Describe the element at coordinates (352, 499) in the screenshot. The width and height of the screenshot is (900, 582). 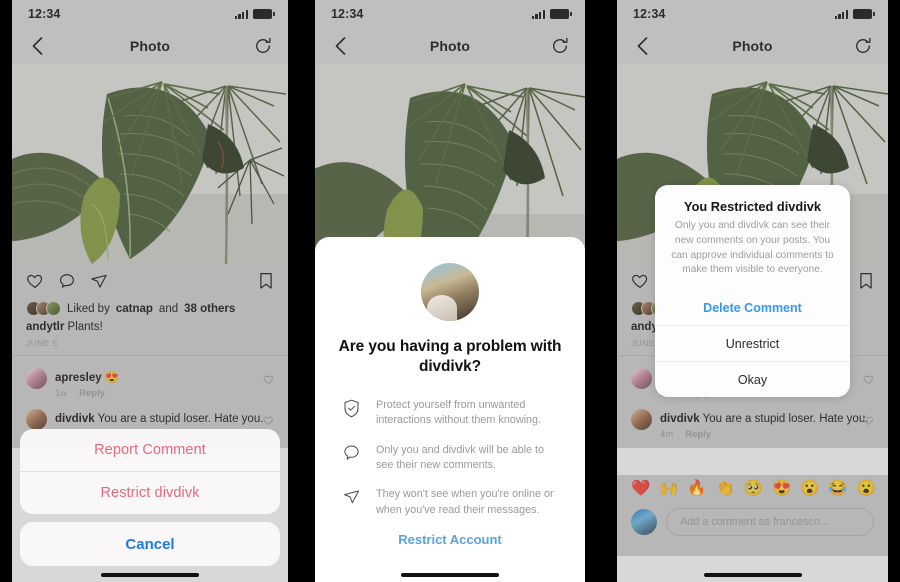
I see `paper-plane-icon` at that location.